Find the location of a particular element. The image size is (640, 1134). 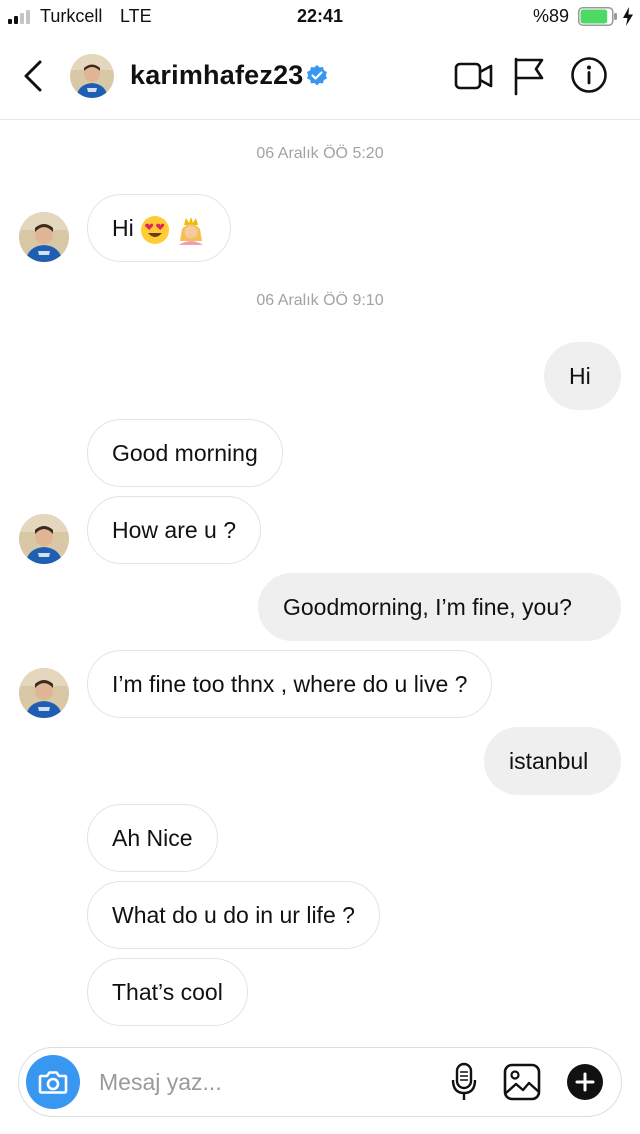

message-bubble-incoming: Ah Nice is located at coordinates (152, 838).